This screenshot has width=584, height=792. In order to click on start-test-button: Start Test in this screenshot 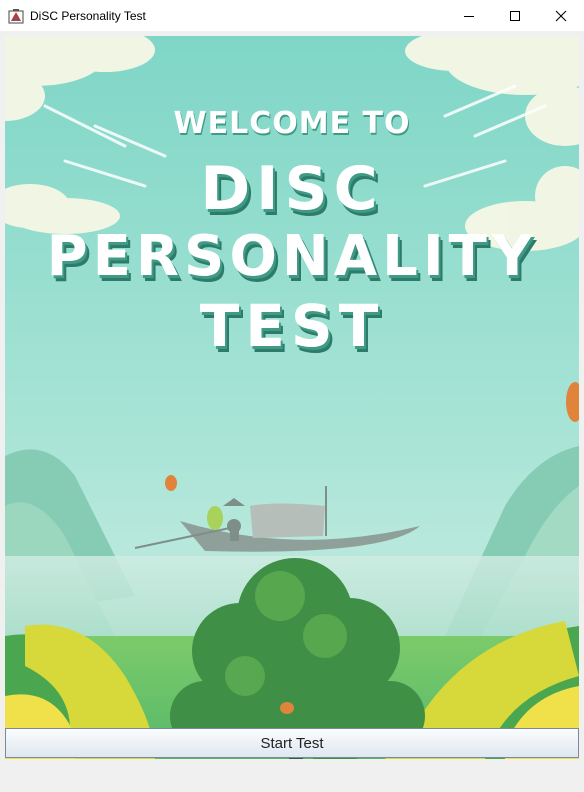, I will do `click(292, 743)`.